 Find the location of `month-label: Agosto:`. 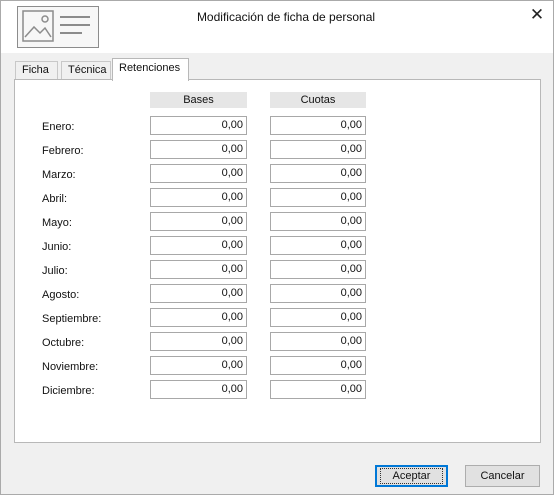

month-label: Agosto: is located at coordinates (61, 295).